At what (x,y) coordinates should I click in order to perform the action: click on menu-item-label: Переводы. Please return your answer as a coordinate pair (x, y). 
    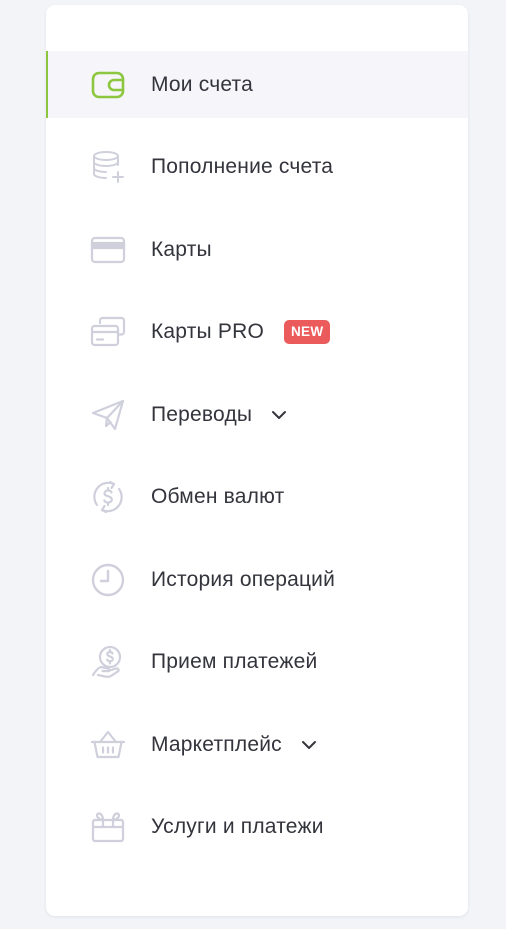
    Looking at the image, I should click on (202, 414).